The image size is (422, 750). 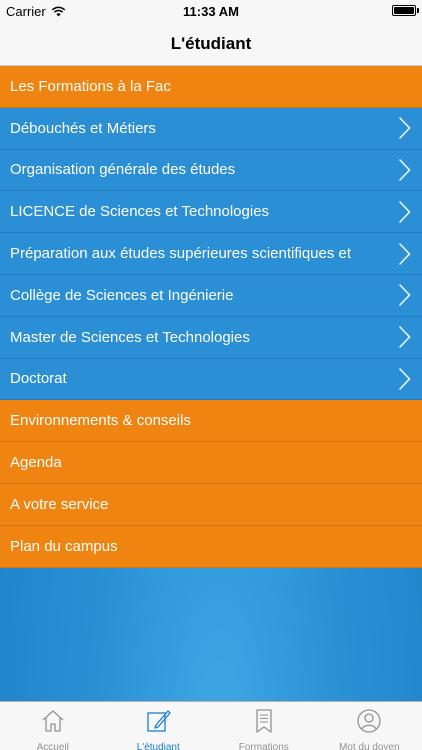 I want to click on battery-tip, so click(x=418, y=10).